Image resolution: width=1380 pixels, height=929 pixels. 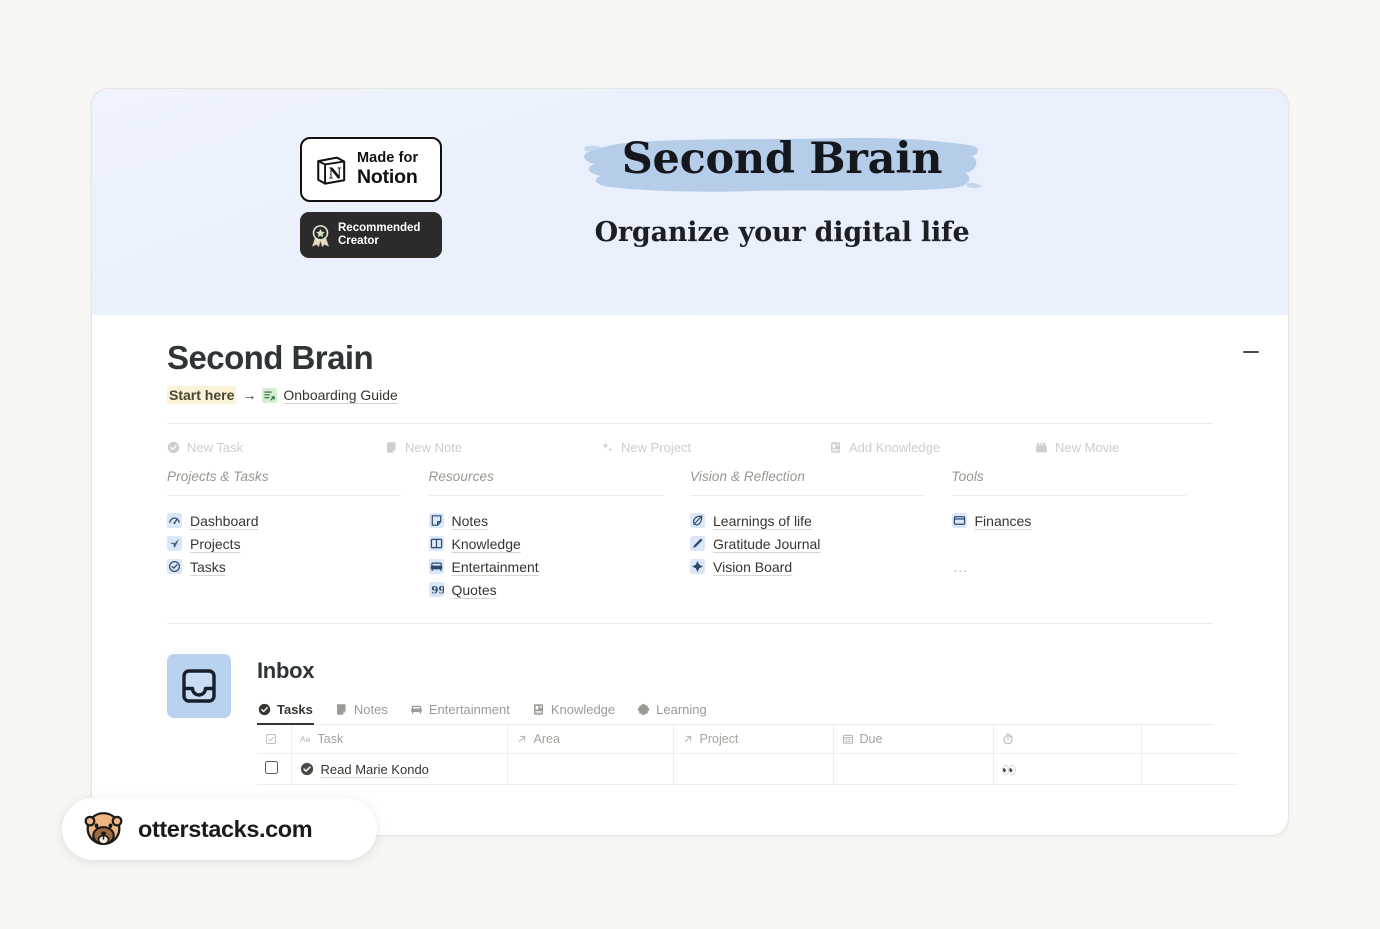 I want to click on link-projects: Projects, so click(x=298, y=543).